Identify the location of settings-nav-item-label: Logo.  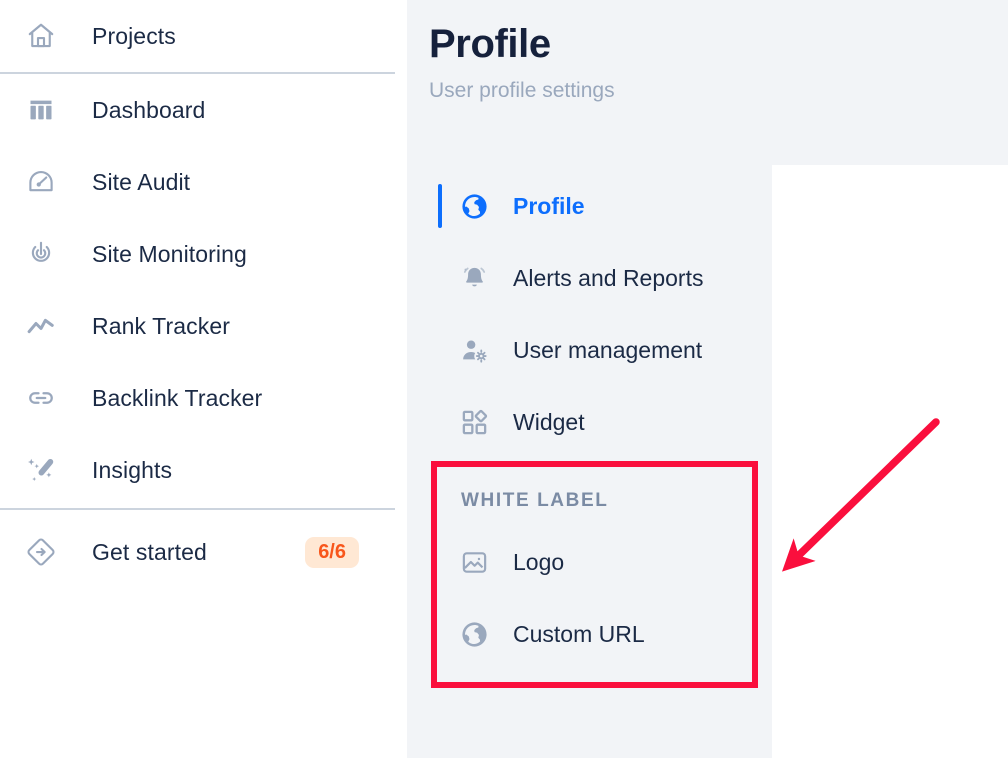
(539, 561).